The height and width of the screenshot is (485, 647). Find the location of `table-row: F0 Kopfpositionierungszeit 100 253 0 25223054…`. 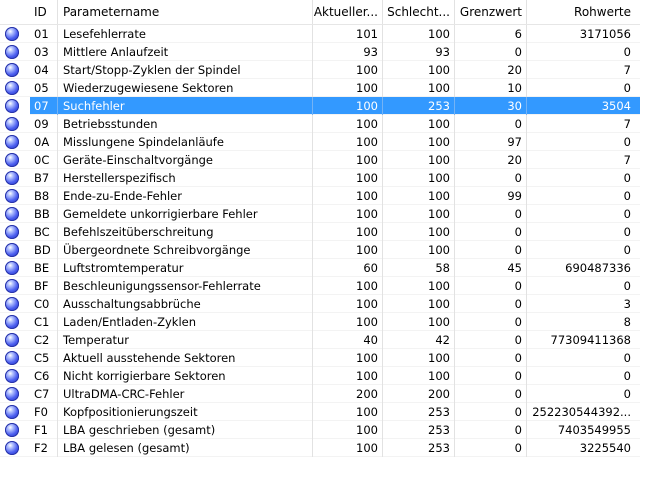

table-row: F0 Kopfpositionierungszeit 100 253 0 25223054… is located at coordinates (320, 412).